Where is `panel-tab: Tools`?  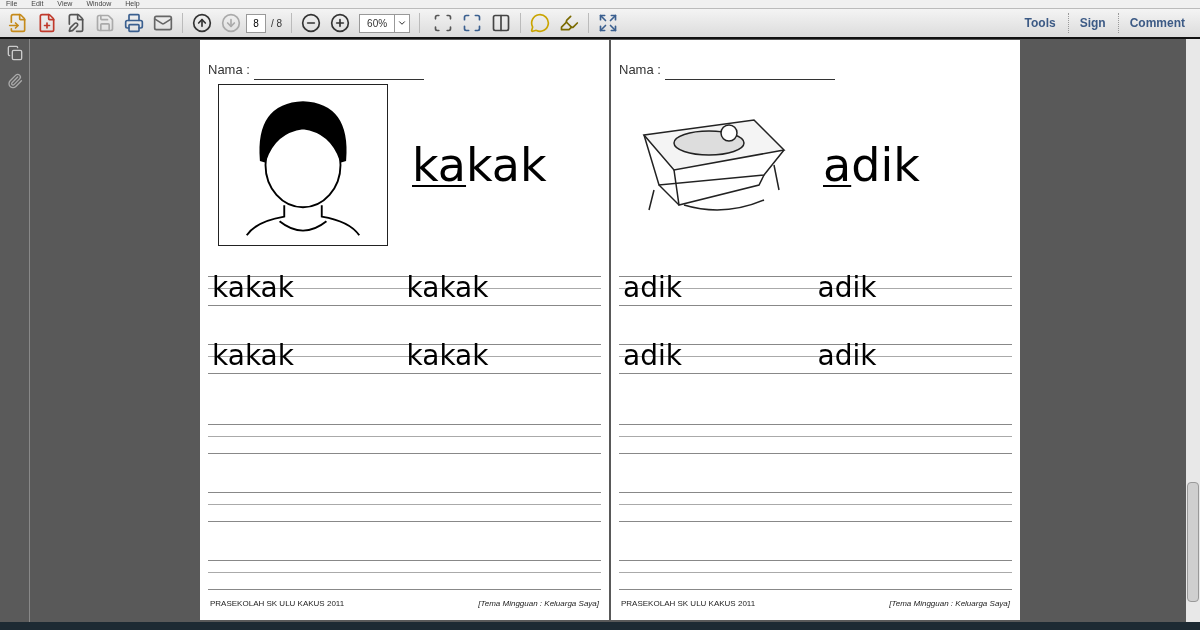 panel-tab: Tools is located at coordinates (1040, 23).